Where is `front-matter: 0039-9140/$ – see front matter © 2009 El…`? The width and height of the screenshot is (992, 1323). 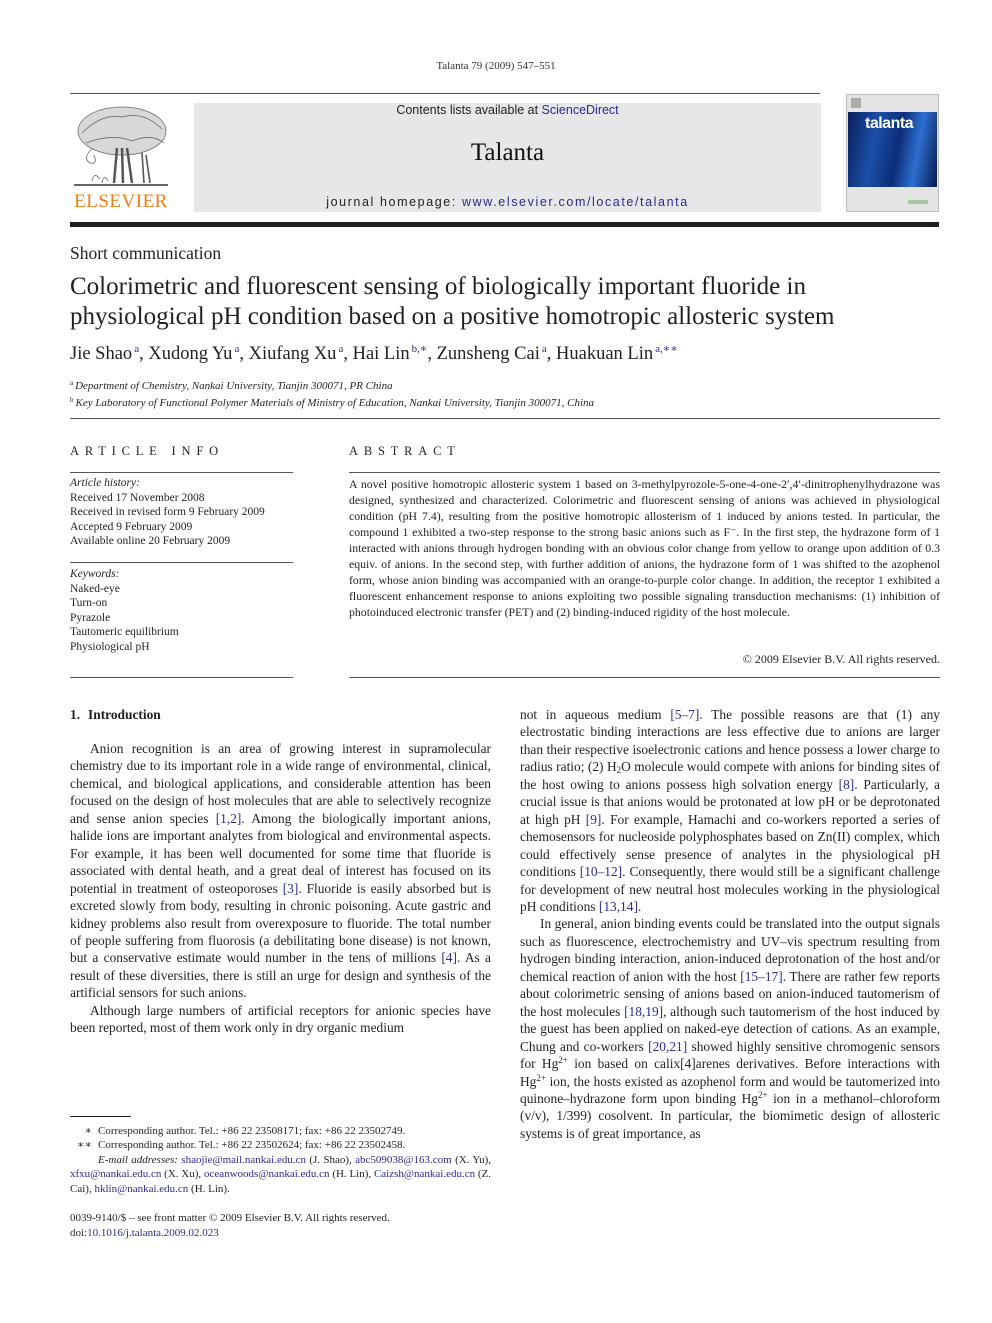
front-matter: 0039-9140/$ – see front matter © 2009 El… is located at coordinates (230, 1225).